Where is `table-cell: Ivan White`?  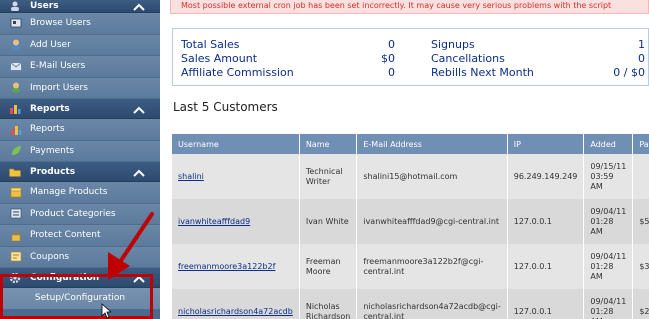 table-cell: Ivan White is located at coordinates (328, 221).